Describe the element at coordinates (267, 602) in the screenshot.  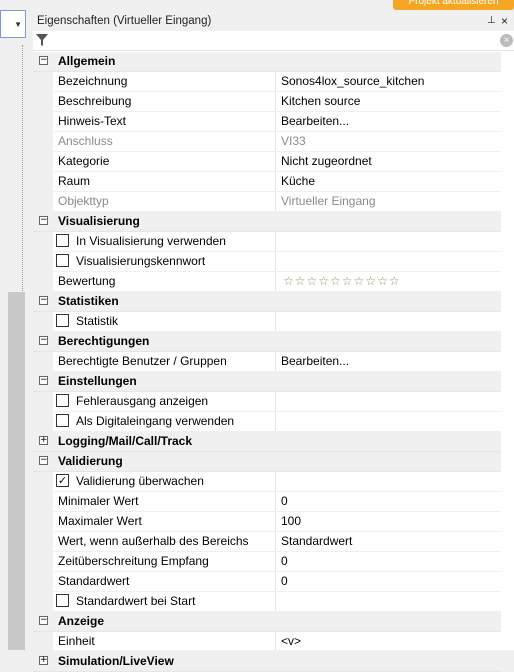
I see `property-row: Standardwert bei Start` at that location.